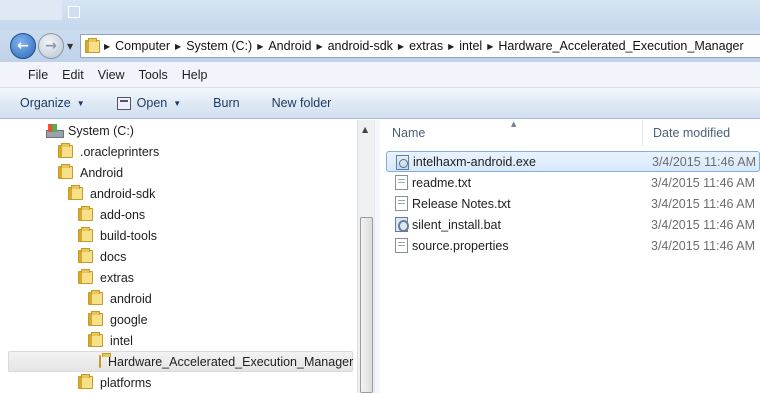  Describe the element at coordinates (402, 224) in the screenshot. I see `batch-file-icon` at that location.